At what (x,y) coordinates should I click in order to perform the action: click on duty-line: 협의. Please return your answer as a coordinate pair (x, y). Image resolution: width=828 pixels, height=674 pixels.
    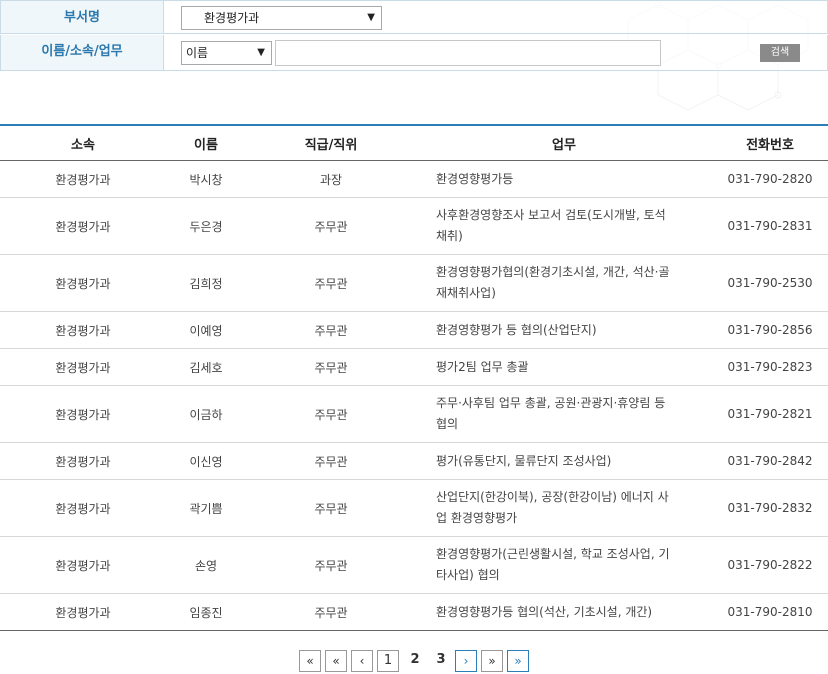
    Looking at the image, I should click on (447, 424).